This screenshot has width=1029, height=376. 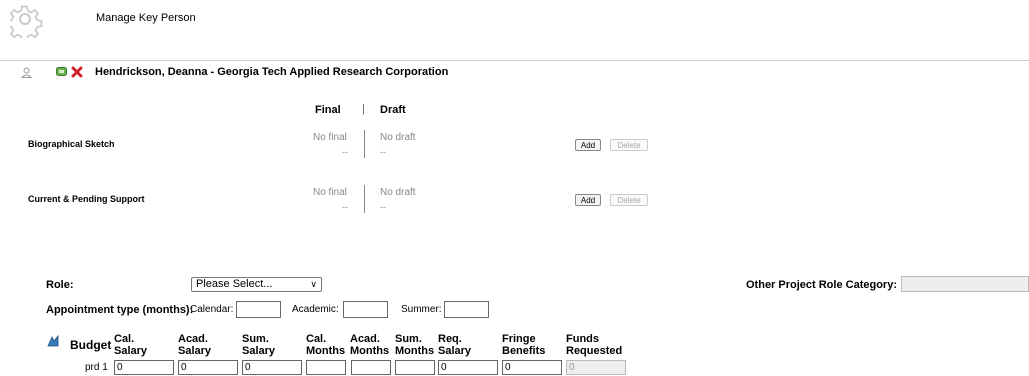 What do you see at coordinates (53, 341) in the screenshot?
I see `budget-calculator-icon` at bounding box center [53, 341].